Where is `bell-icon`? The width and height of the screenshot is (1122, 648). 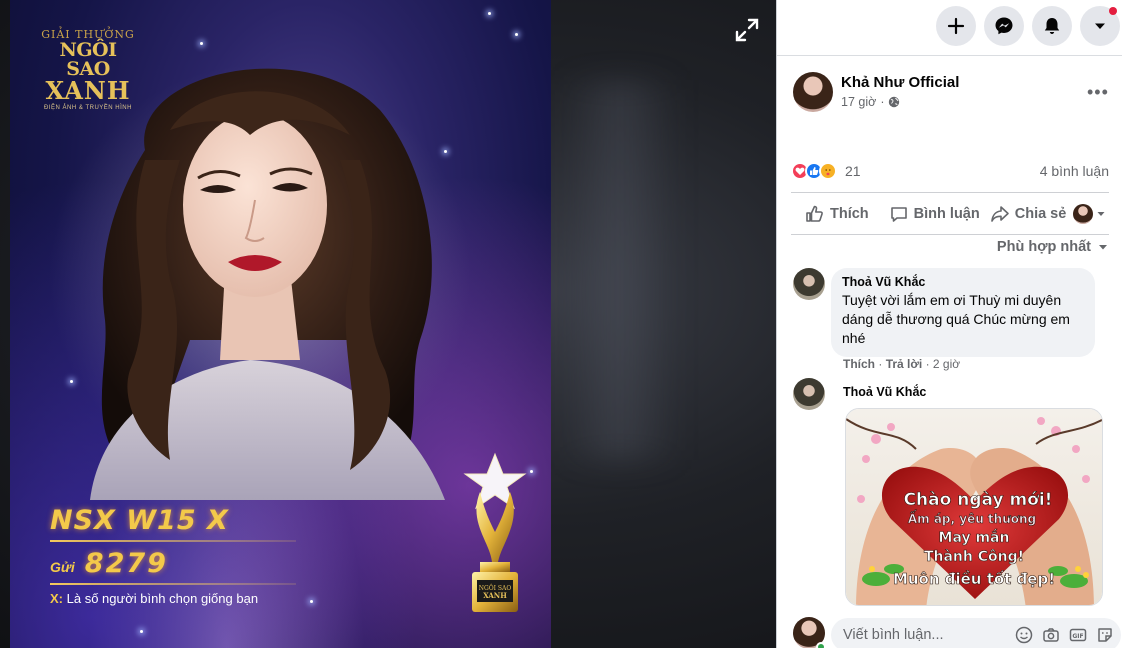 bell-icon is located at coordinates (1052, 26).